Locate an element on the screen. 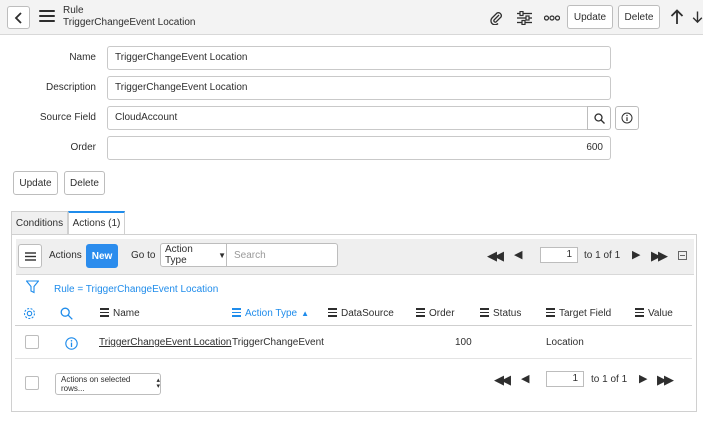  column-label: Order is located at coordinates (442, 313).